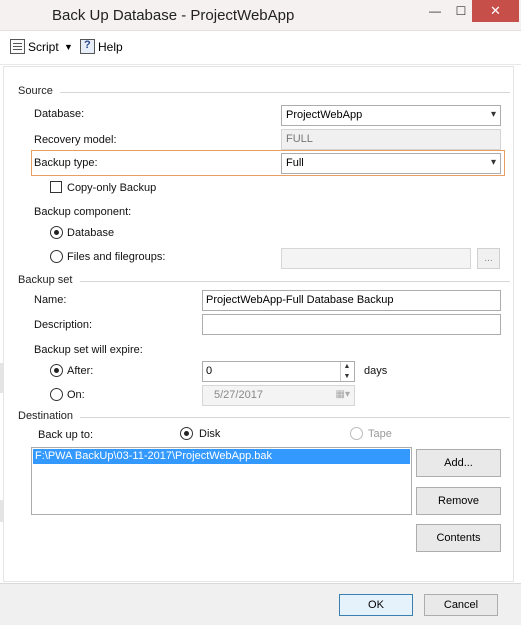 This screenshot has width=521, height=625. What do you see at coordinates (209, 371) in the screenshot?
I see `expire-days-value: 0` at bounding box center [209, 371].